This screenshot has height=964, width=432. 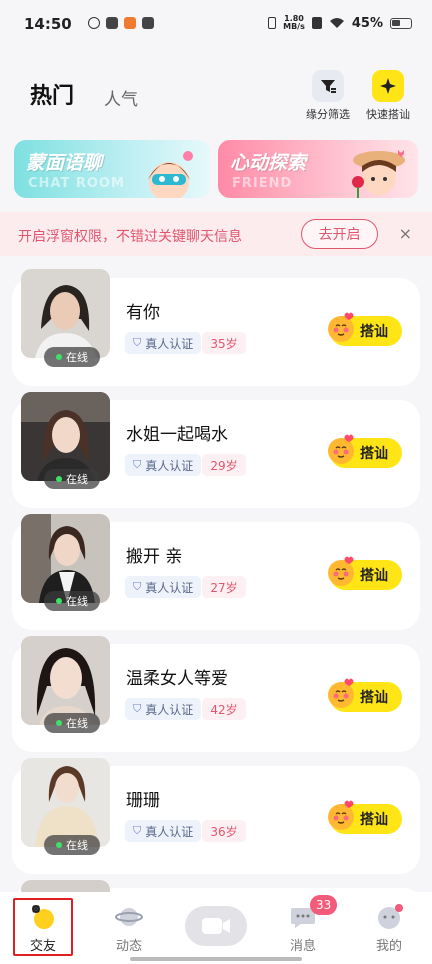 I want to click on user-name: 温柔女人等爱, so click(x=177, y=679).